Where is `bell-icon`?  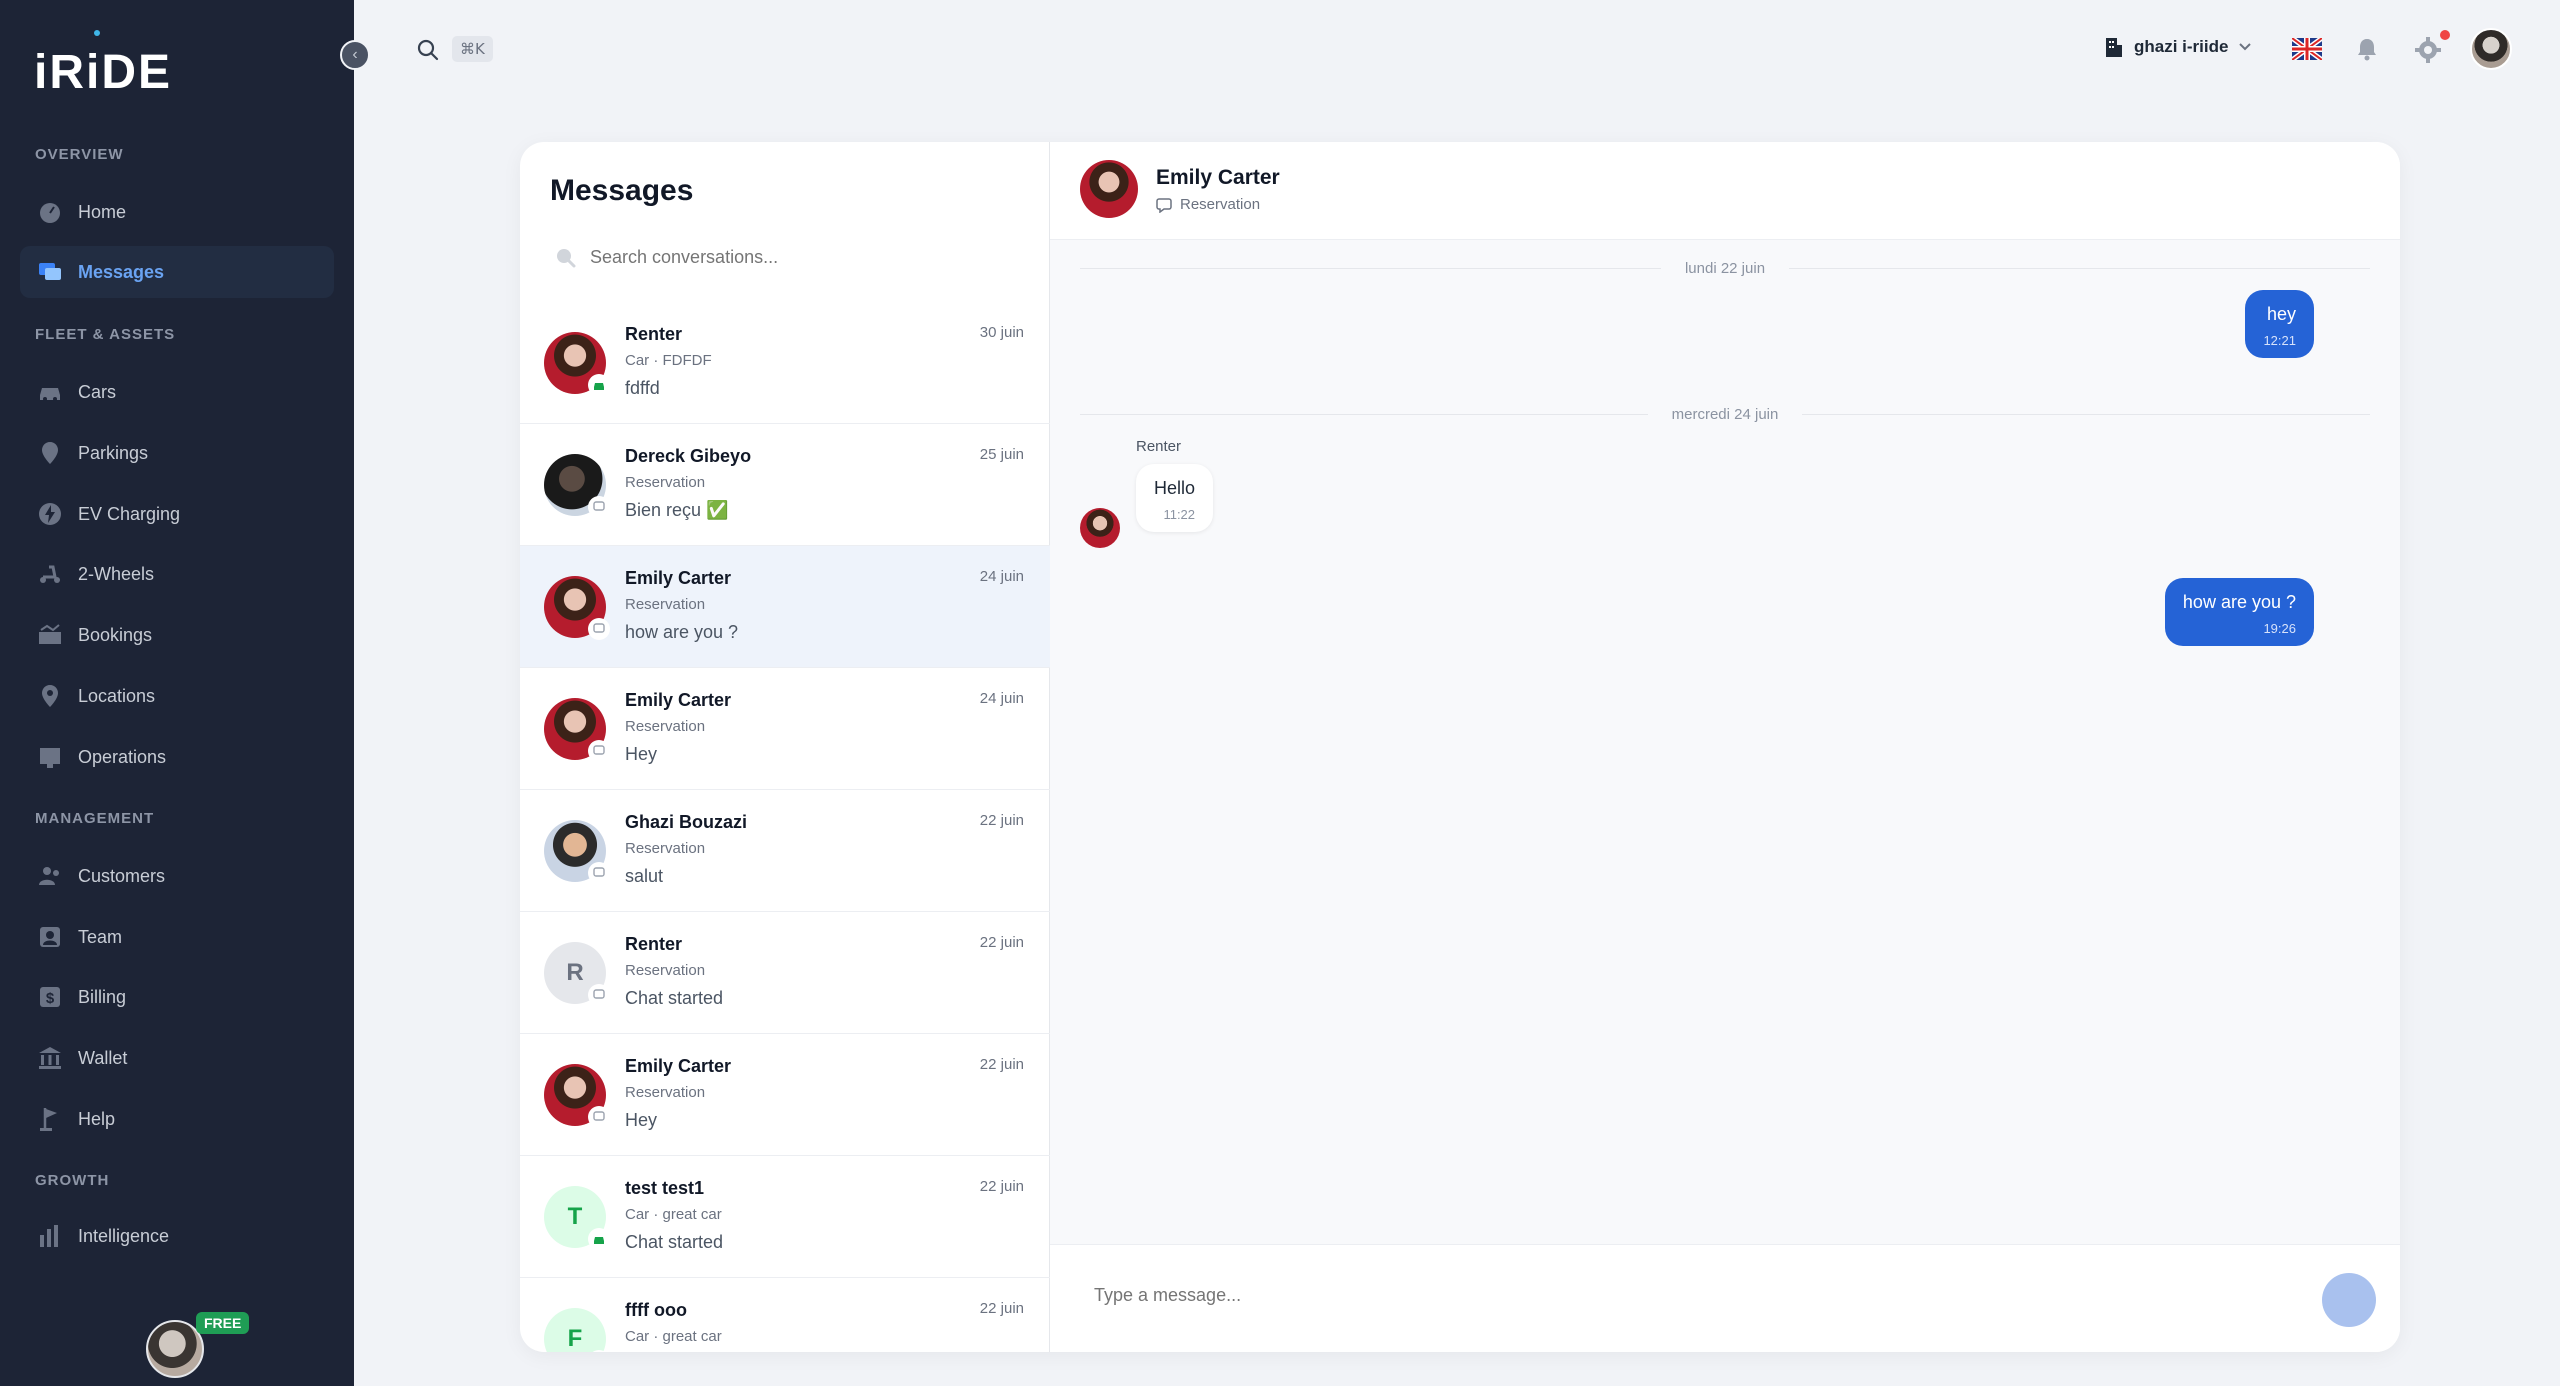
bell-icon is located at coordinates (2367, 49).